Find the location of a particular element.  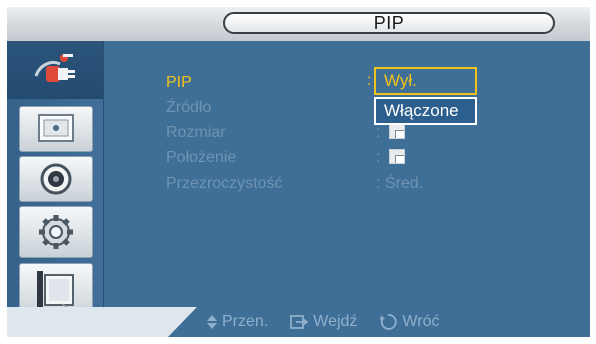

help-return-label: Wróć is located at coordinates (421, 321).